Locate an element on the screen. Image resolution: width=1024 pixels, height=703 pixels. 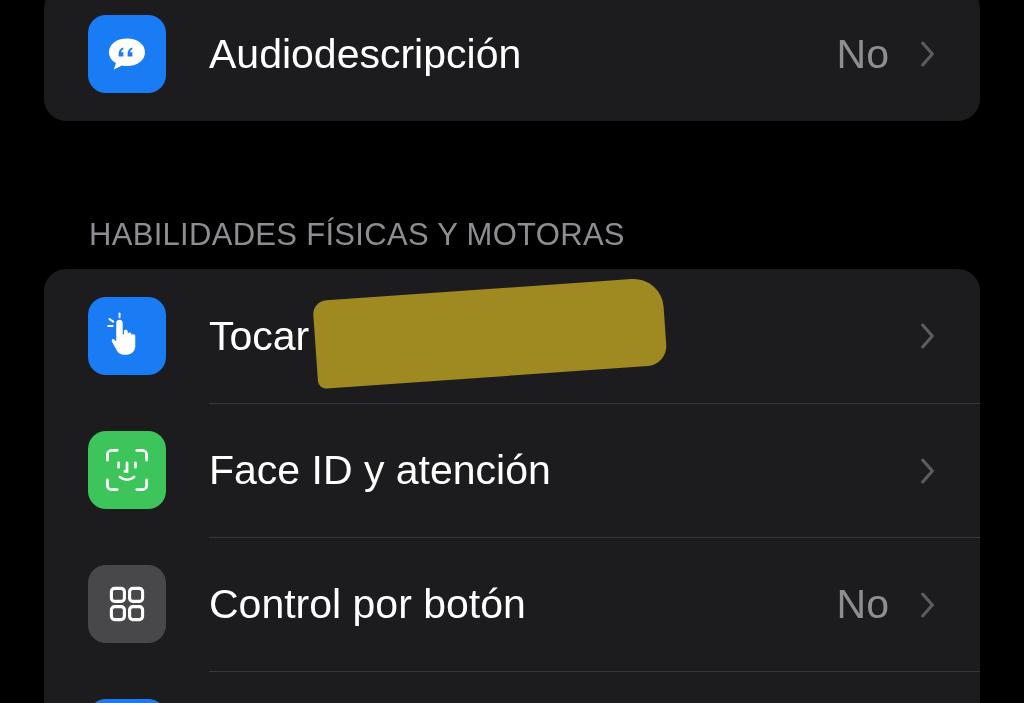
section-header: HABILIDADES FÍSICAS Y MOTORAS is located at coordinates (357, 235).